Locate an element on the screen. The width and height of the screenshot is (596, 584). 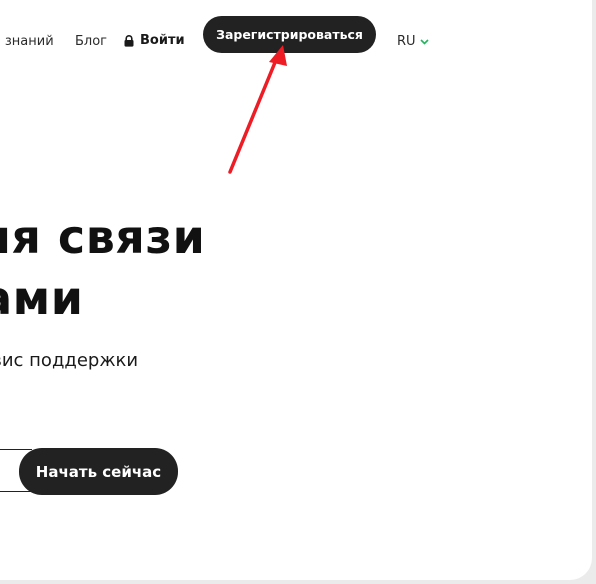
lock-icon is located at coordinates (129, 40).